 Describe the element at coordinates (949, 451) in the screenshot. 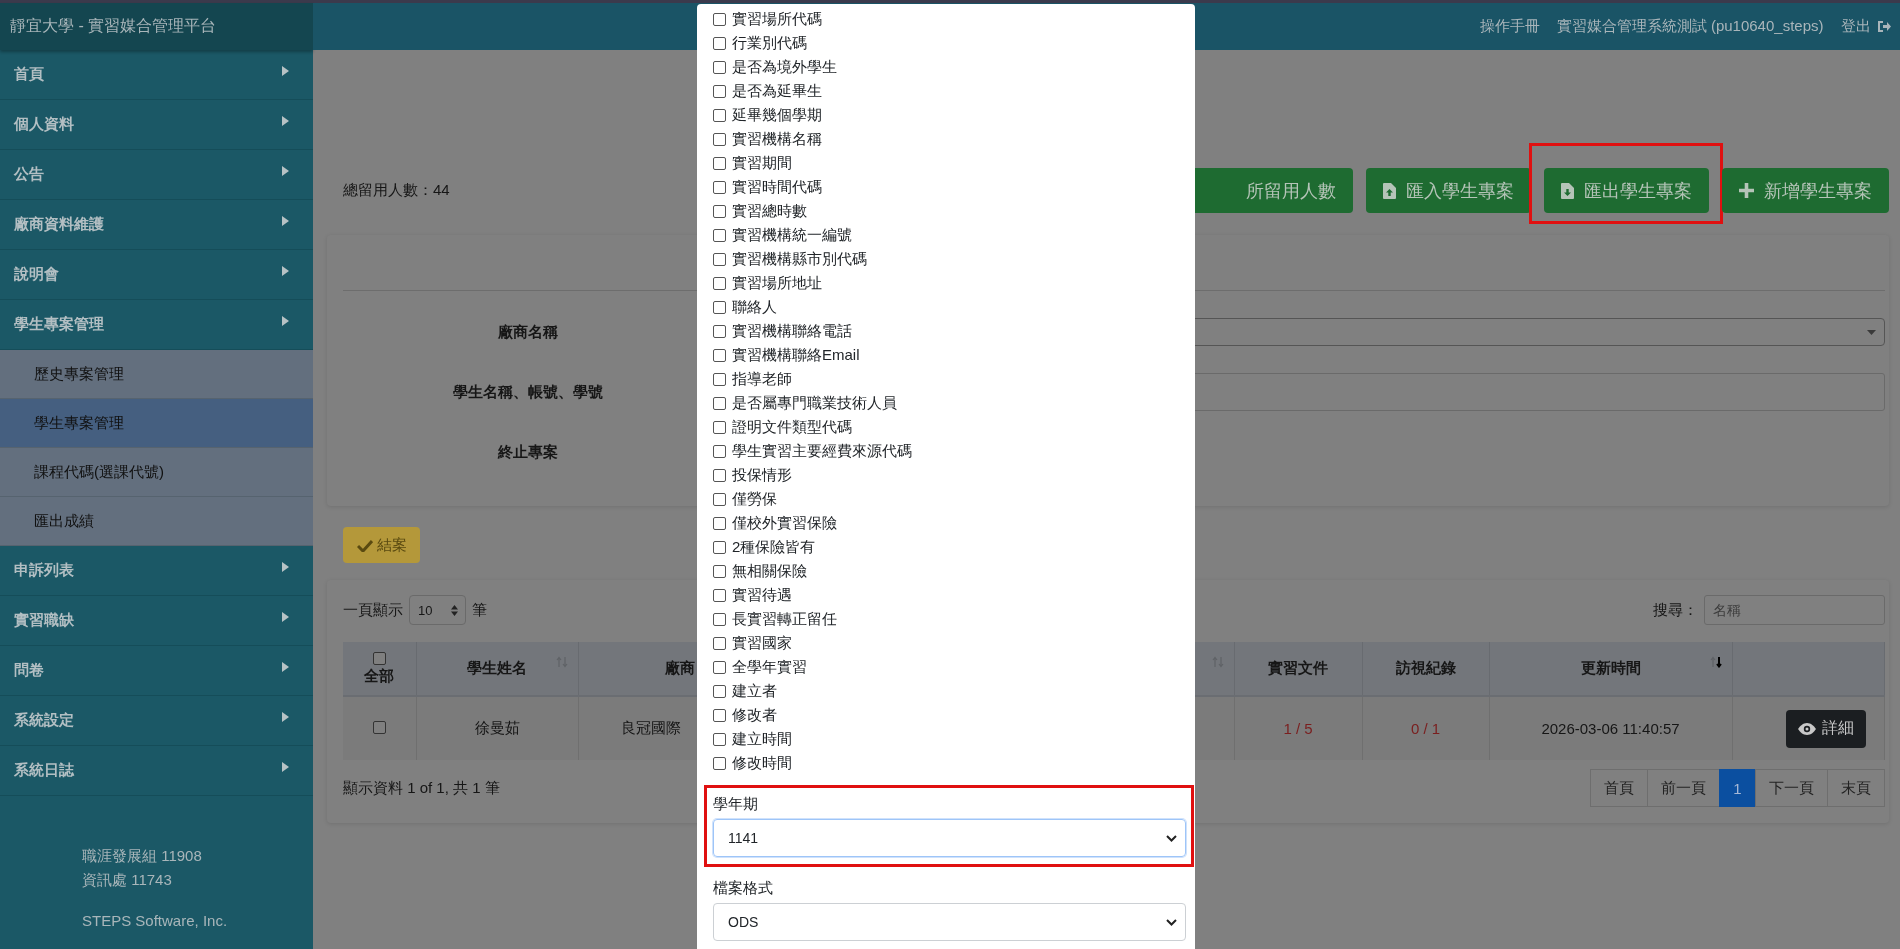

I see `field-option: 學生實習主要經費來源代碼` at that location.